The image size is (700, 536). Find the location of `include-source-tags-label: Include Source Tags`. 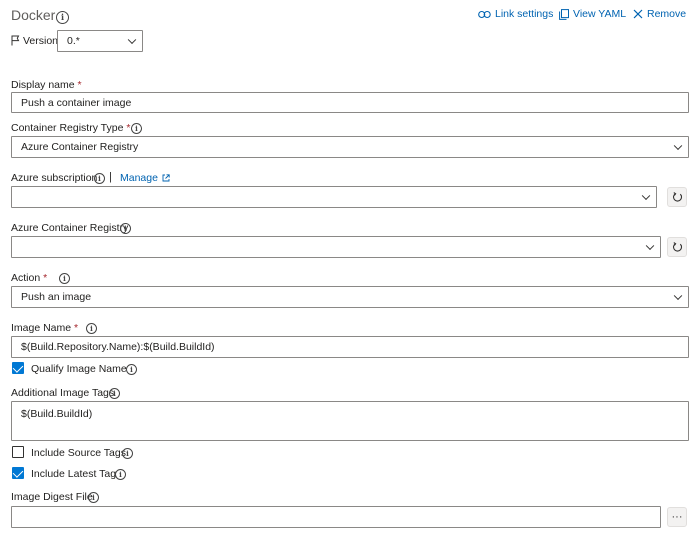

include-source-tags-label: Include Source Tags is located at coordinates (78, 453).